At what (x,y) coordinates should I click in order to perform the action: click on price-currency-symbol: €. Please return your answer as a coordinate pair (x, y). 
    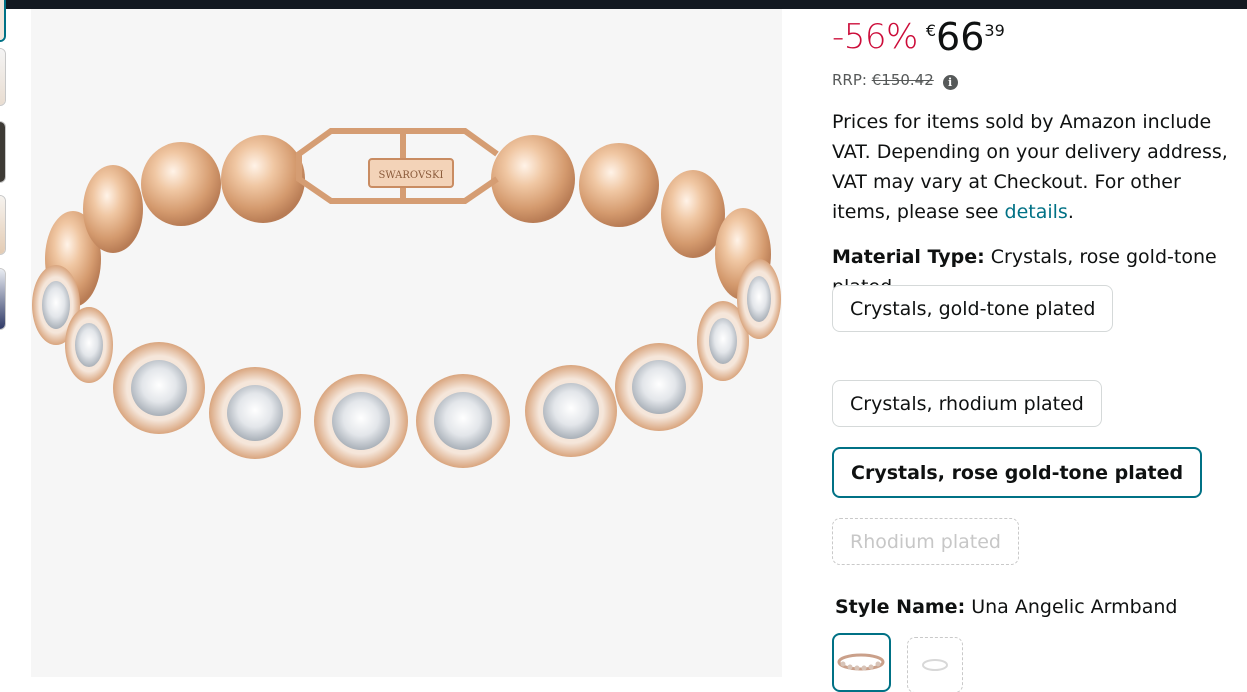
    Looking at the image, I should click on (931, 30).